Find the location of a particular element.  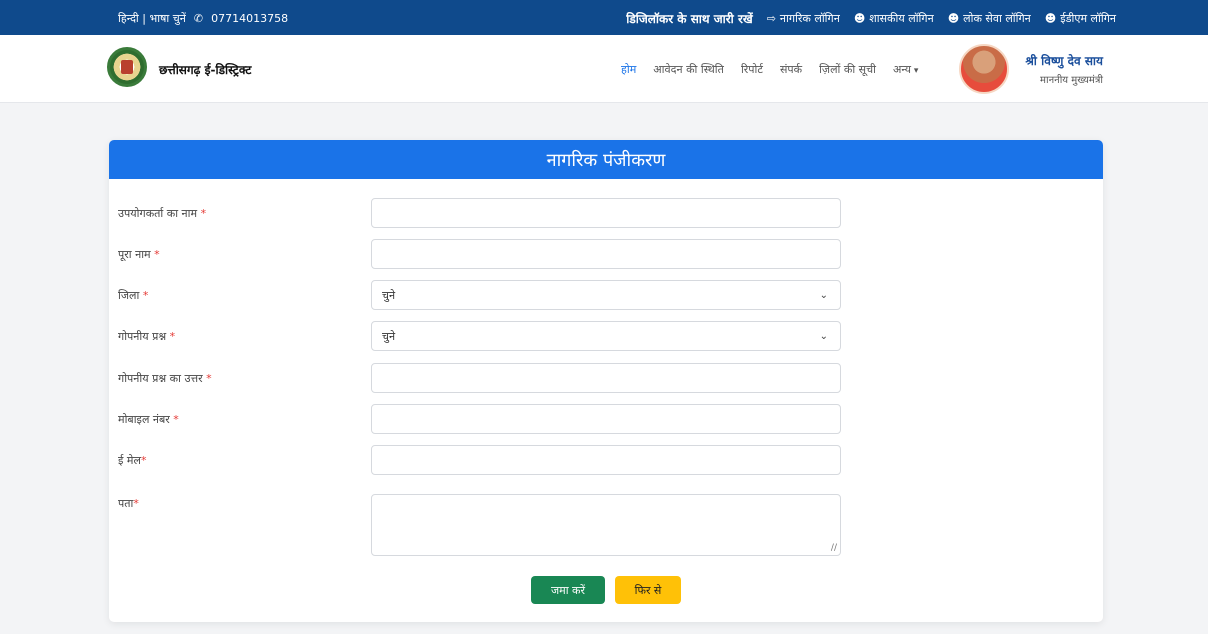

email-label: ई मेल* is located at coordinates (132, 460).